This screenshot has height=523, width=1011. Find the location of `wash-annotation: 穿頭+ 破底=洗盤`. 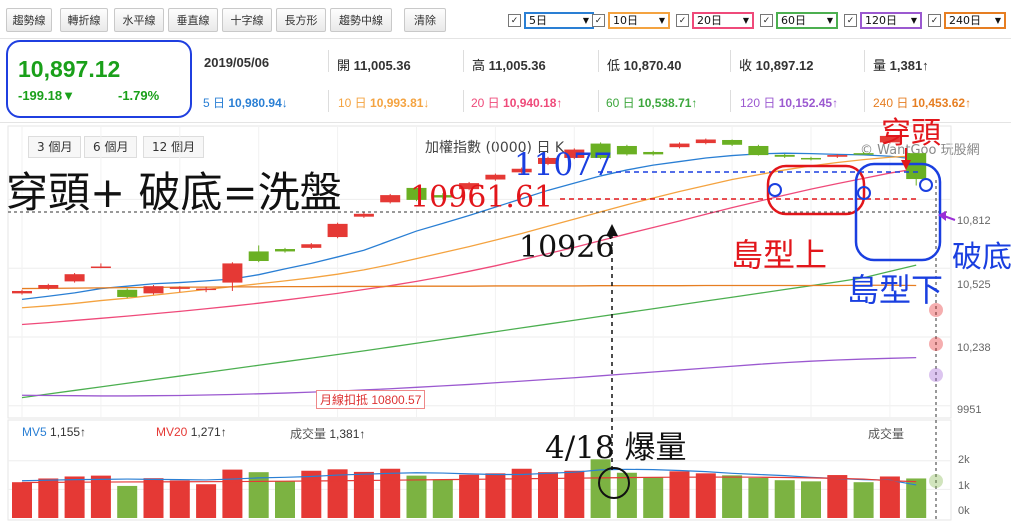

wash-annotation: 穿頭+ 破底=洗盤 is located at coordinates (174, 192).